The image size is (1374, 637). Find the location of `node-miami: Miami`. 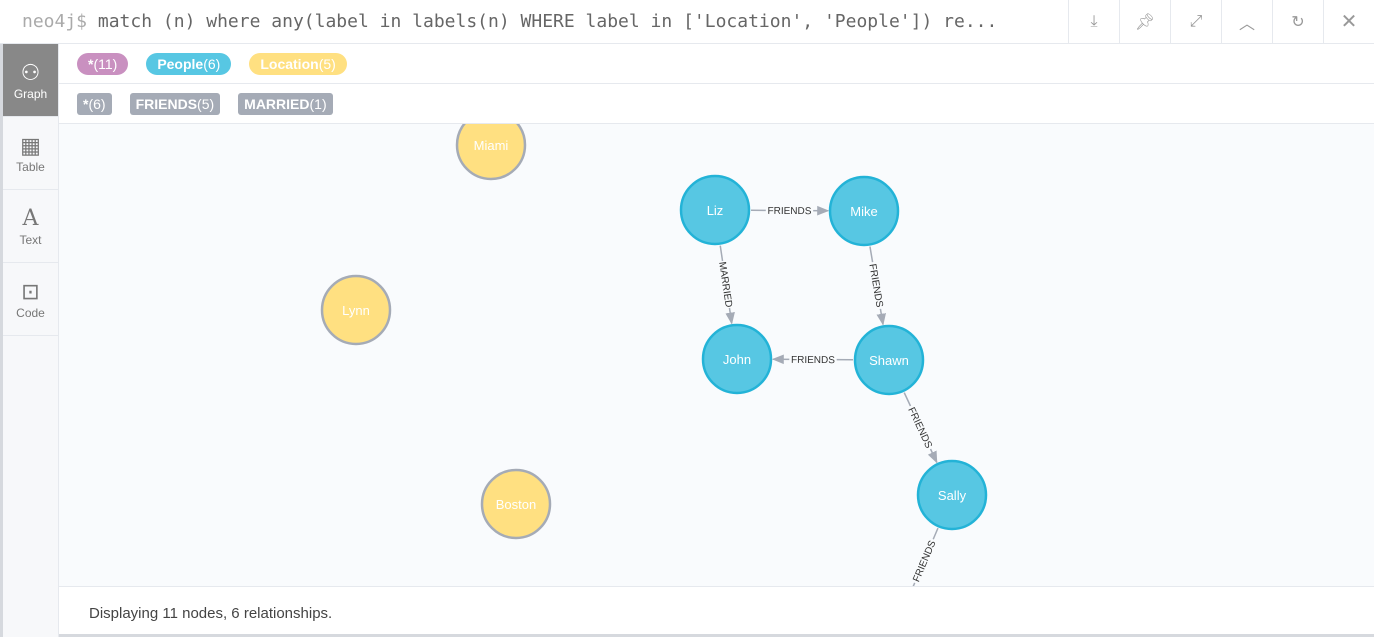

node-miami: Miami is located at coordinates (491, 152).